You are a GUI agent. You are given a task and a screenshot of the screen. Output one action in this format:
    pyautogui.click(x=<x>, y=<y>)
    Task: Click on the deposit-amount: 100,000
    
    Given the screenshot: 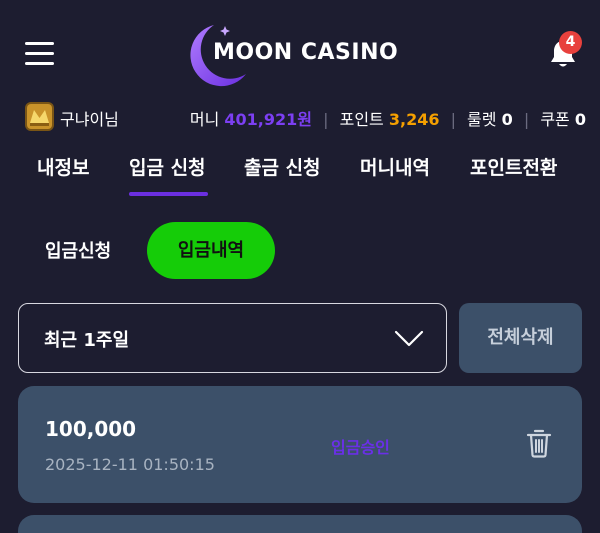 What is the action you would take?
    pyautogui.click(x=91, y=429)
    